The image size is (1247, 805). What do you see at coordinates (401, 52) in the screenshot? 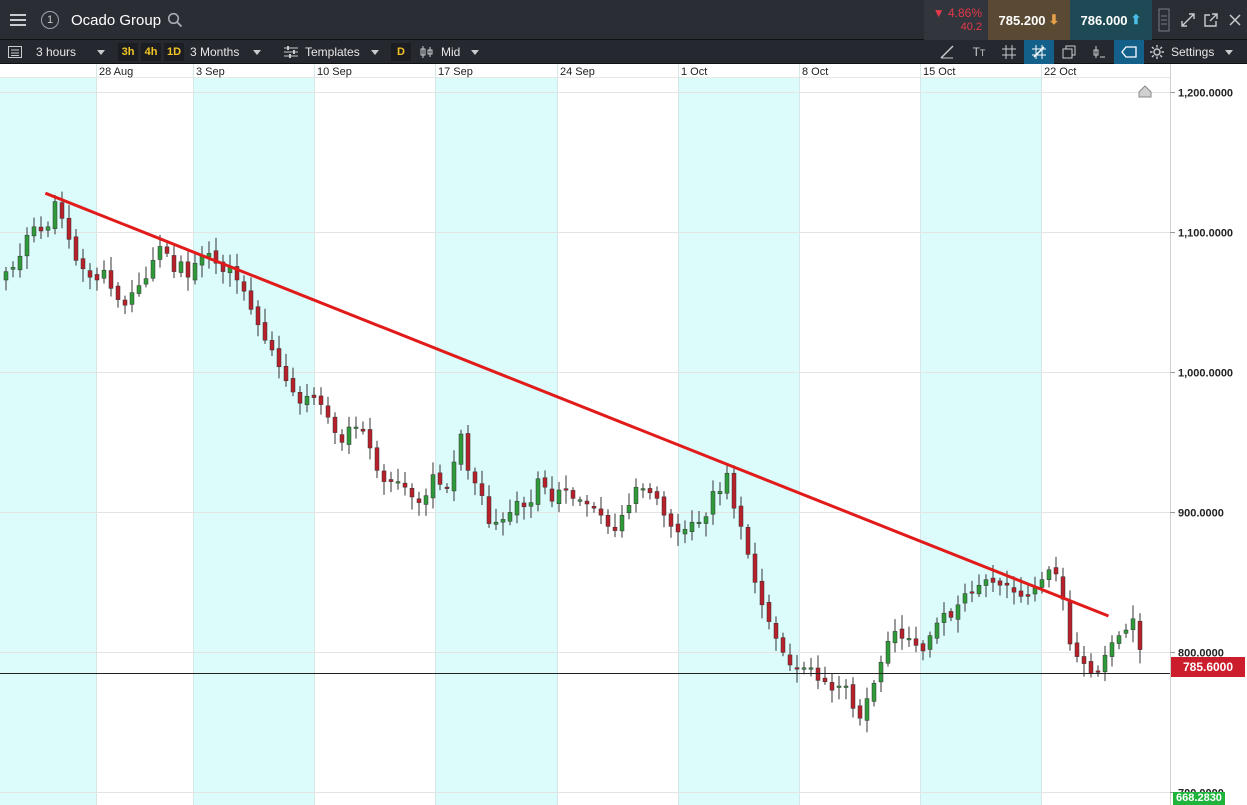
I see `d-button: D` at bounding box center [401, 52].